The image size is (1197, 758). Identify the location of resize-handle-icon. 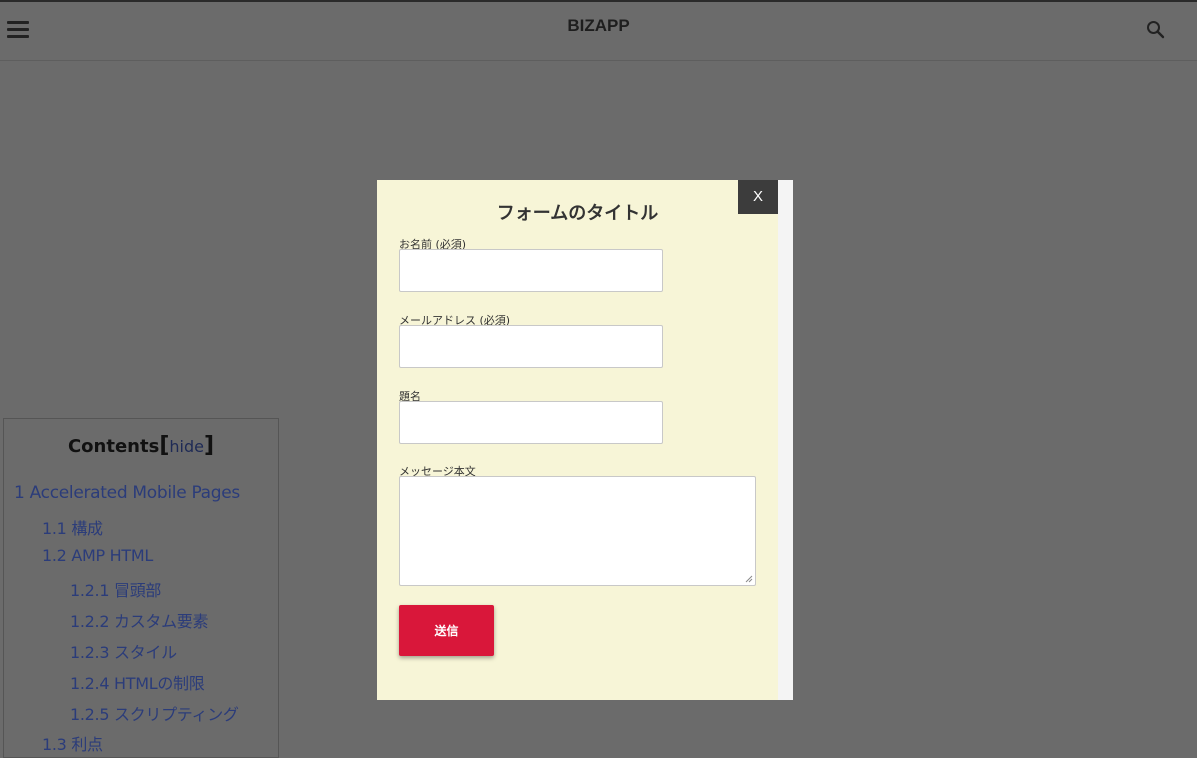
(749, 579).